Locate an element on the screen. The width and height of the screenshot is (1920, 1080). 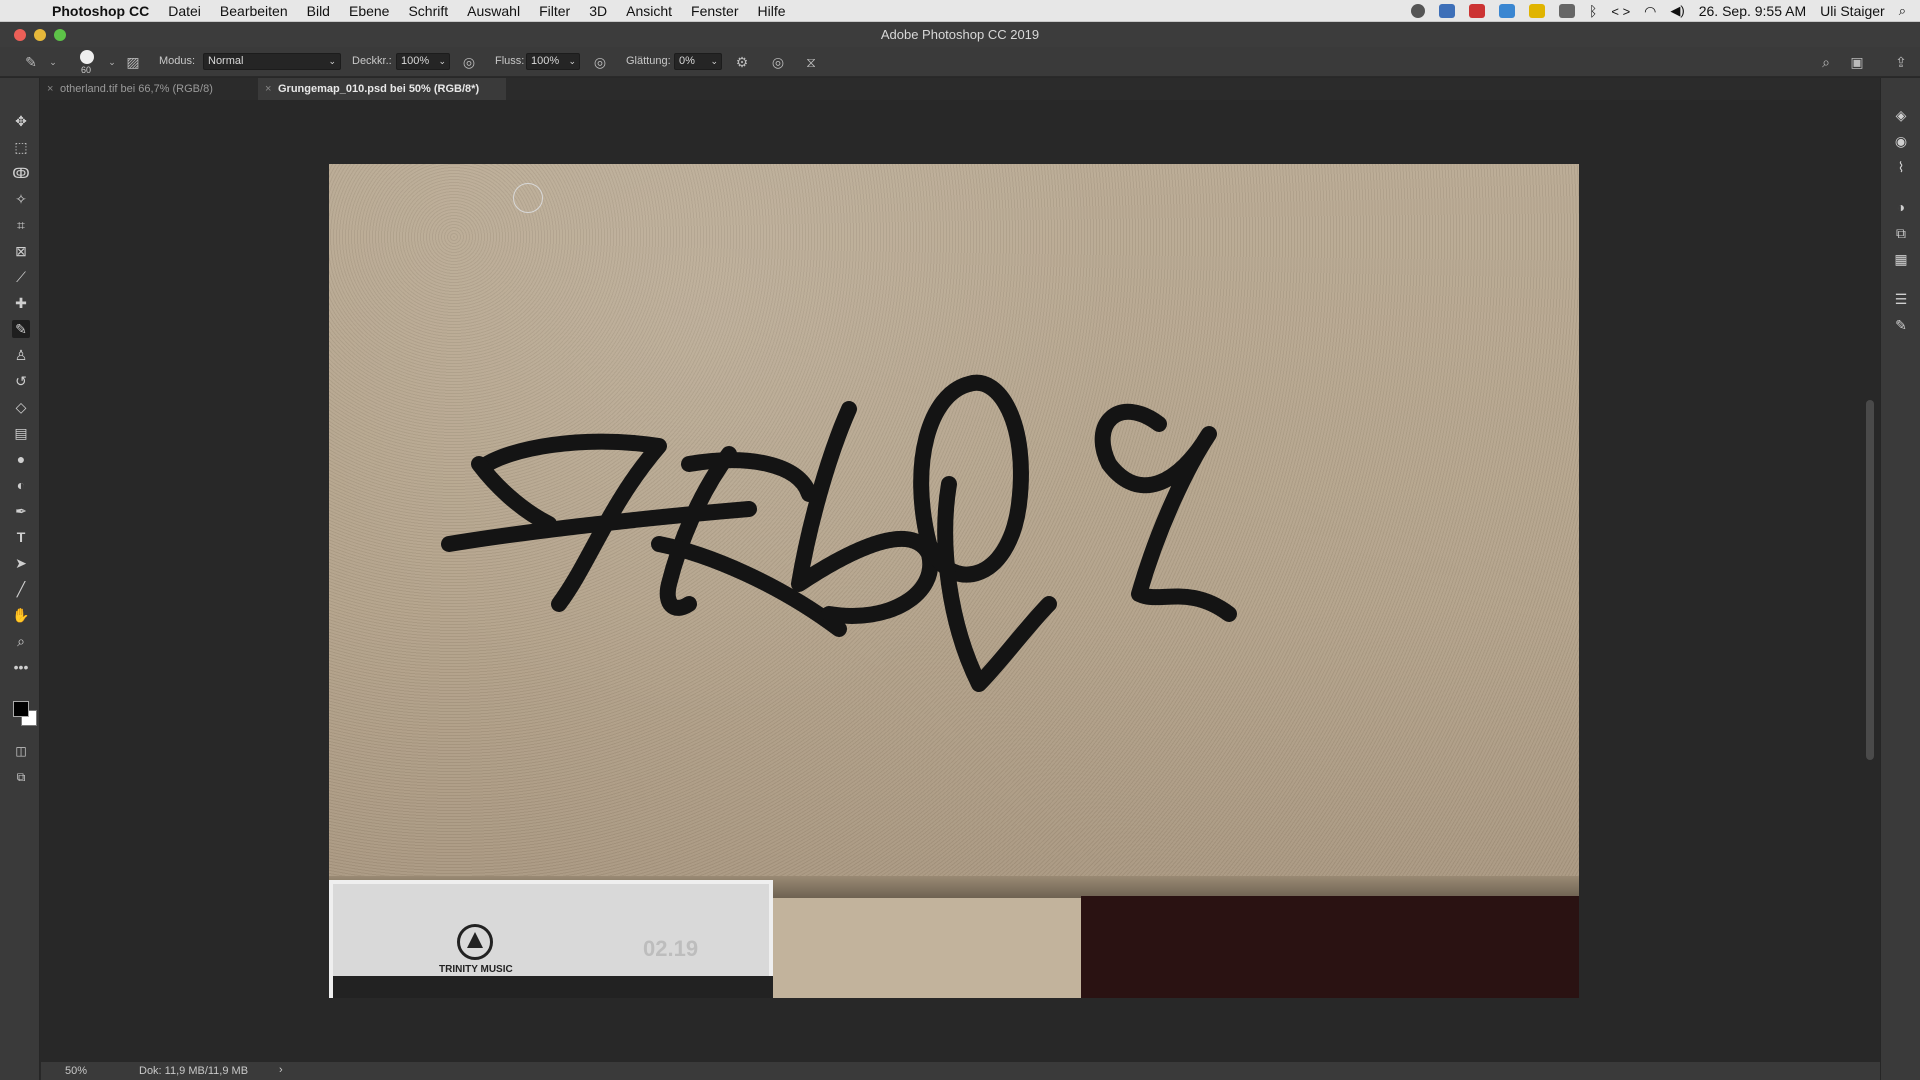
search-icon: ⌕ is located at coordinates (1826, 62).